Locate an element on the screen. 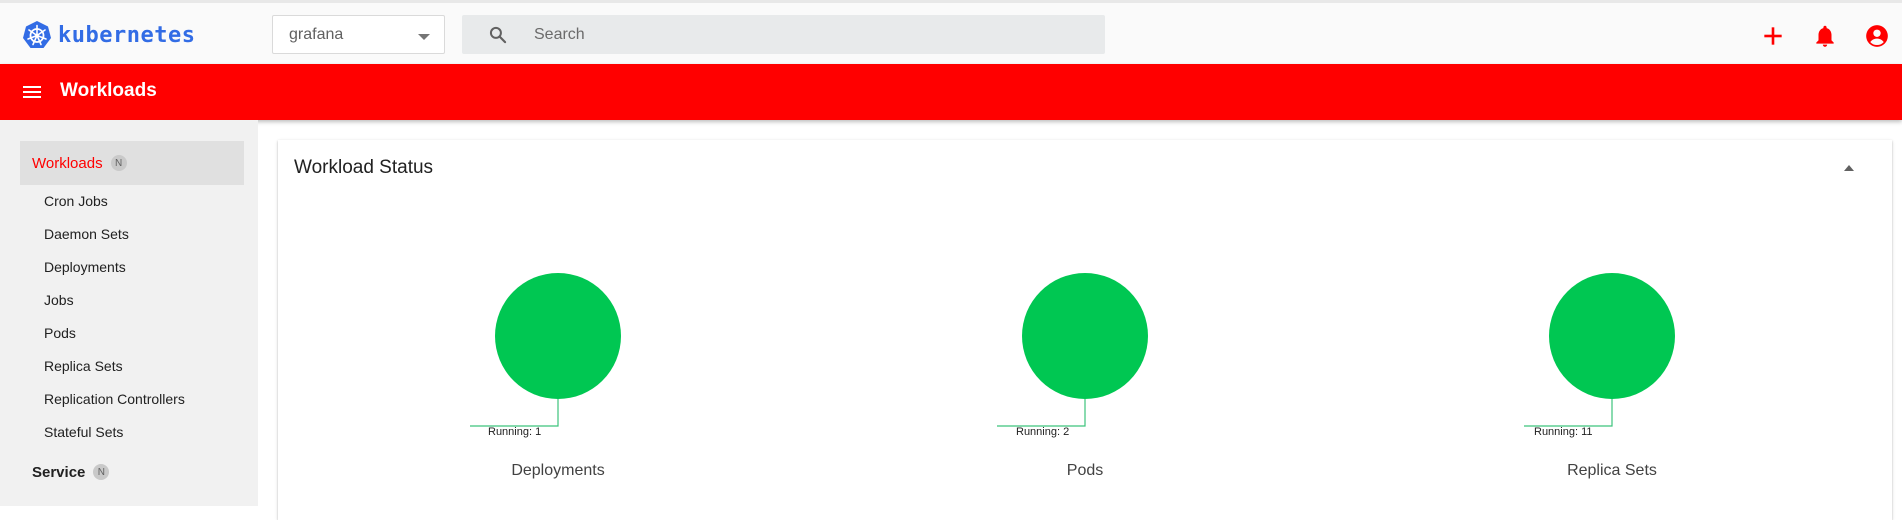 The height and width of the screenshot is (520, 1902). account-icon is located at coordinates (1877, 36).